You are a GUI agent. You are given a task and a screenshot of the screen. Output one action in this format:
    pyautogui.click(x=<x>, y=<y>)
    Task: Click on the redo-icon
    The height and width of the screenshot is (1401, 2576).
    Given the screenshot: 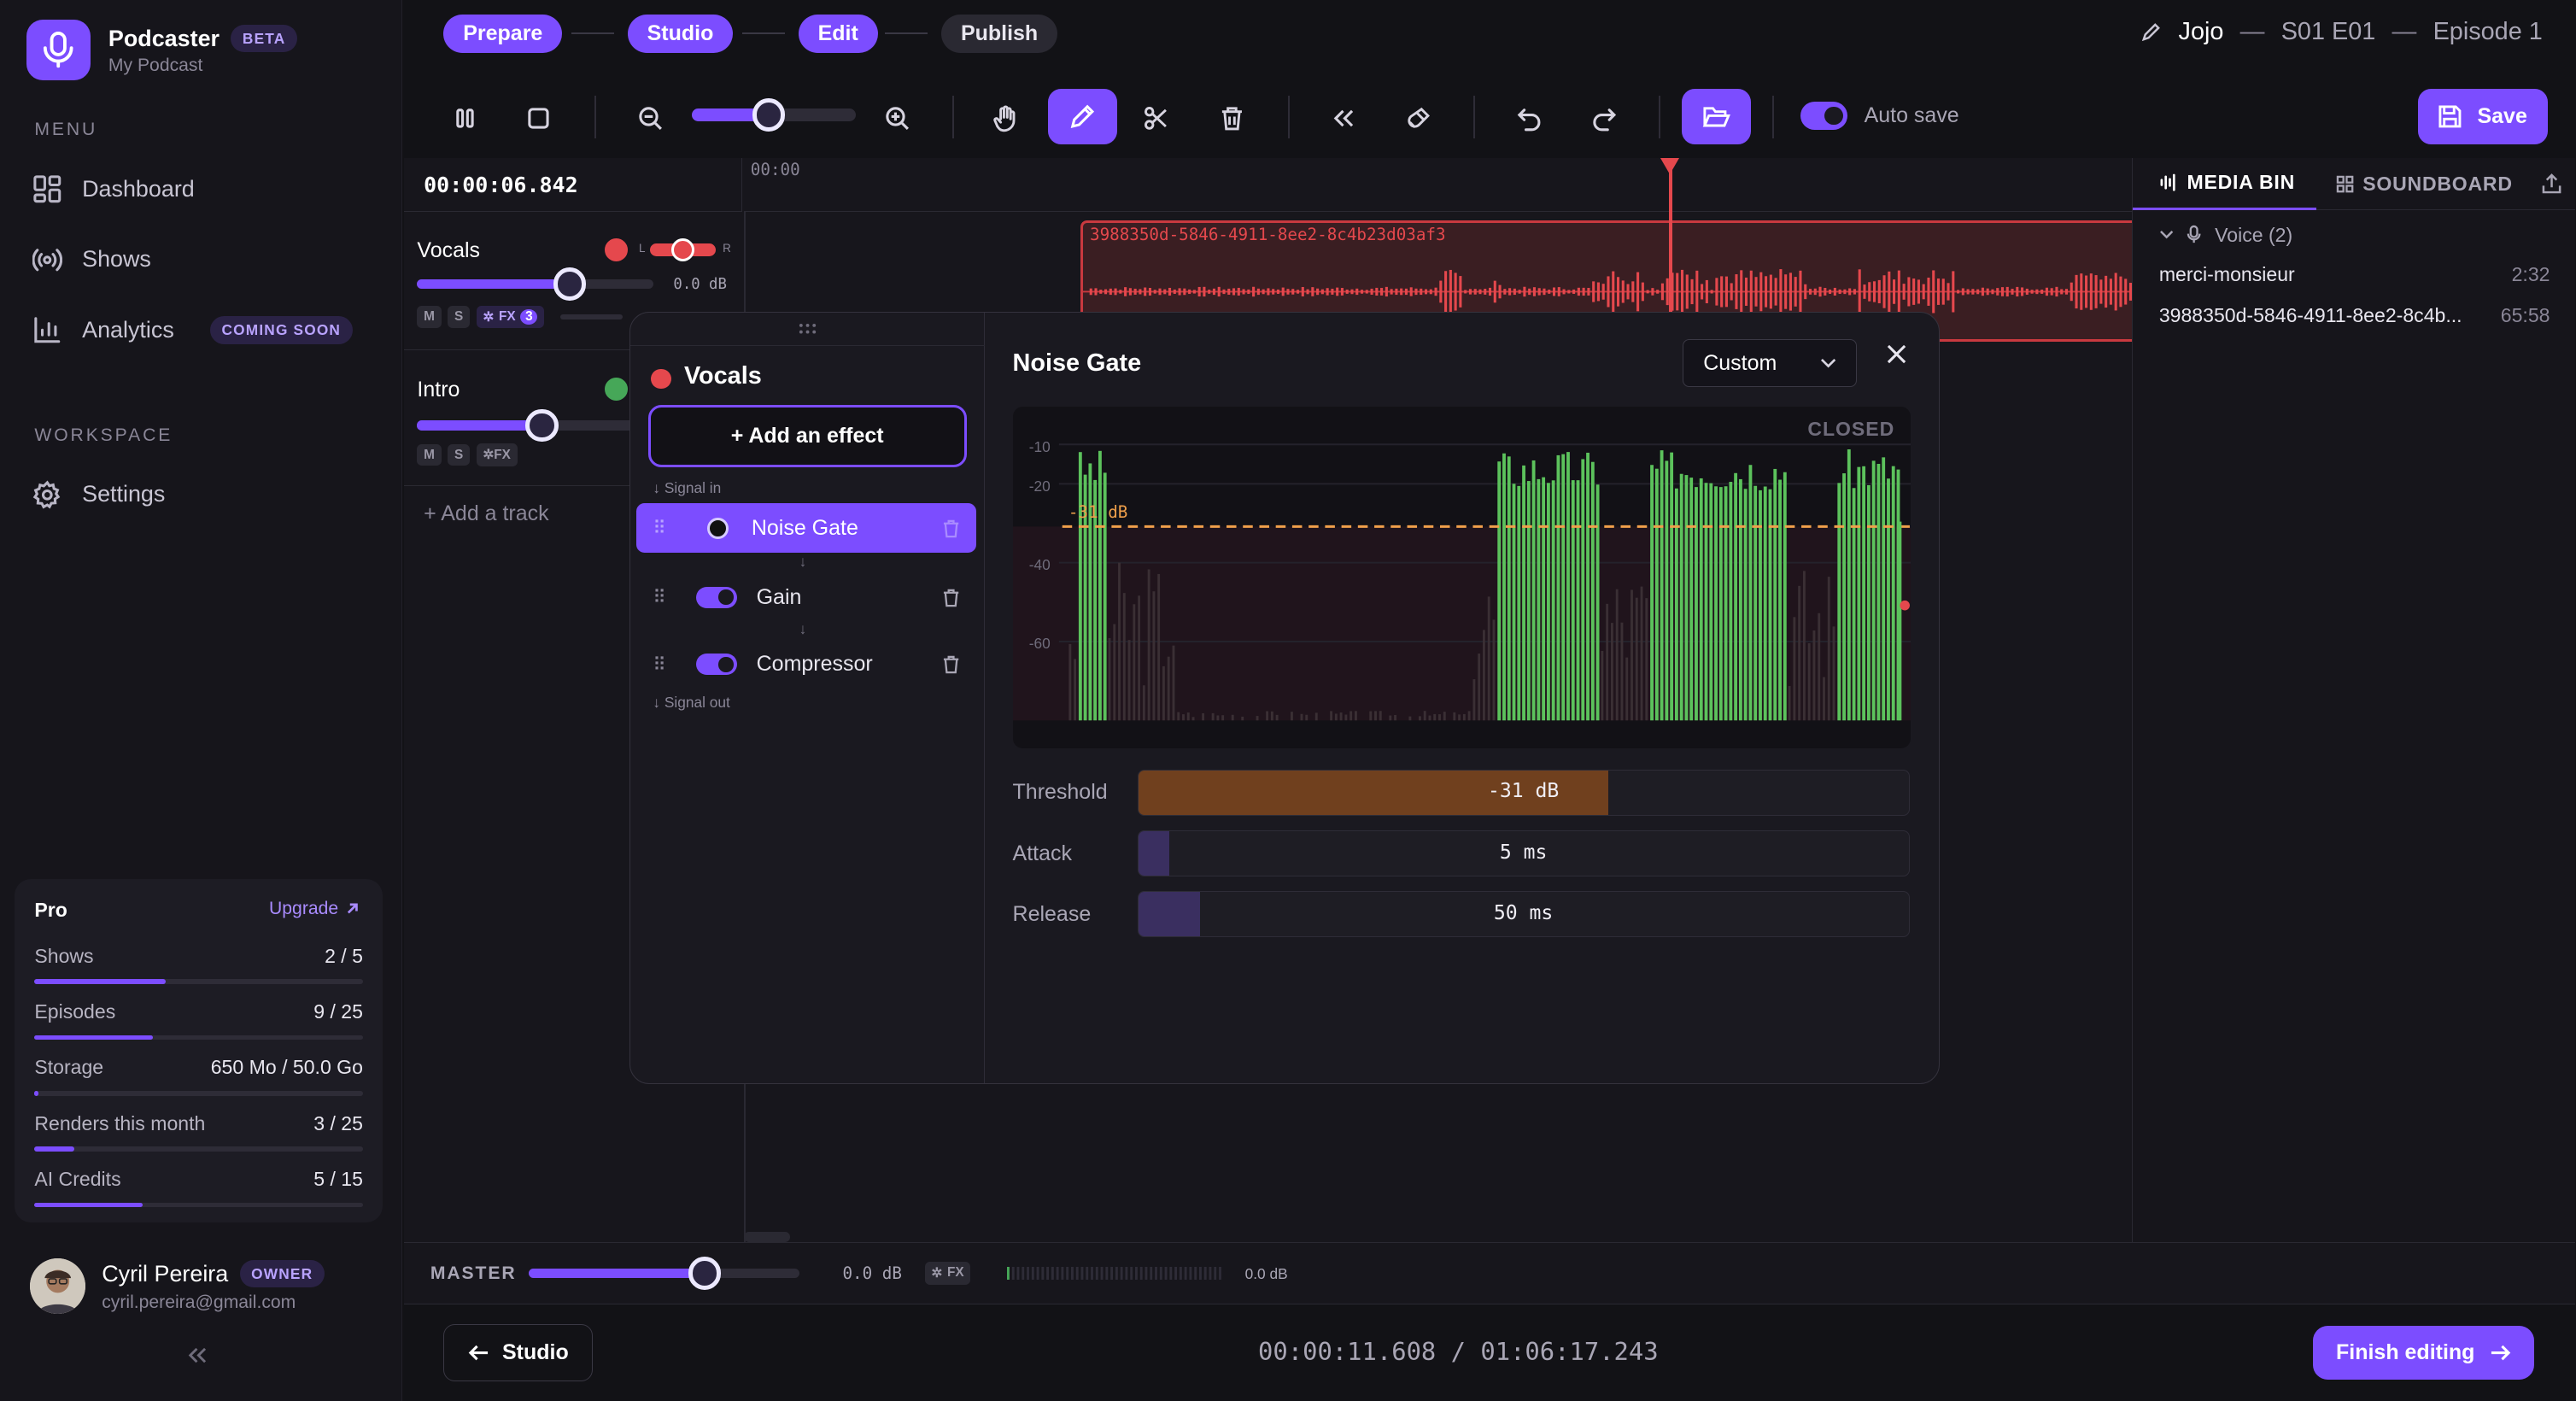 What is the action you would take?
    pyautogui.click(x=1604, y=119)
    